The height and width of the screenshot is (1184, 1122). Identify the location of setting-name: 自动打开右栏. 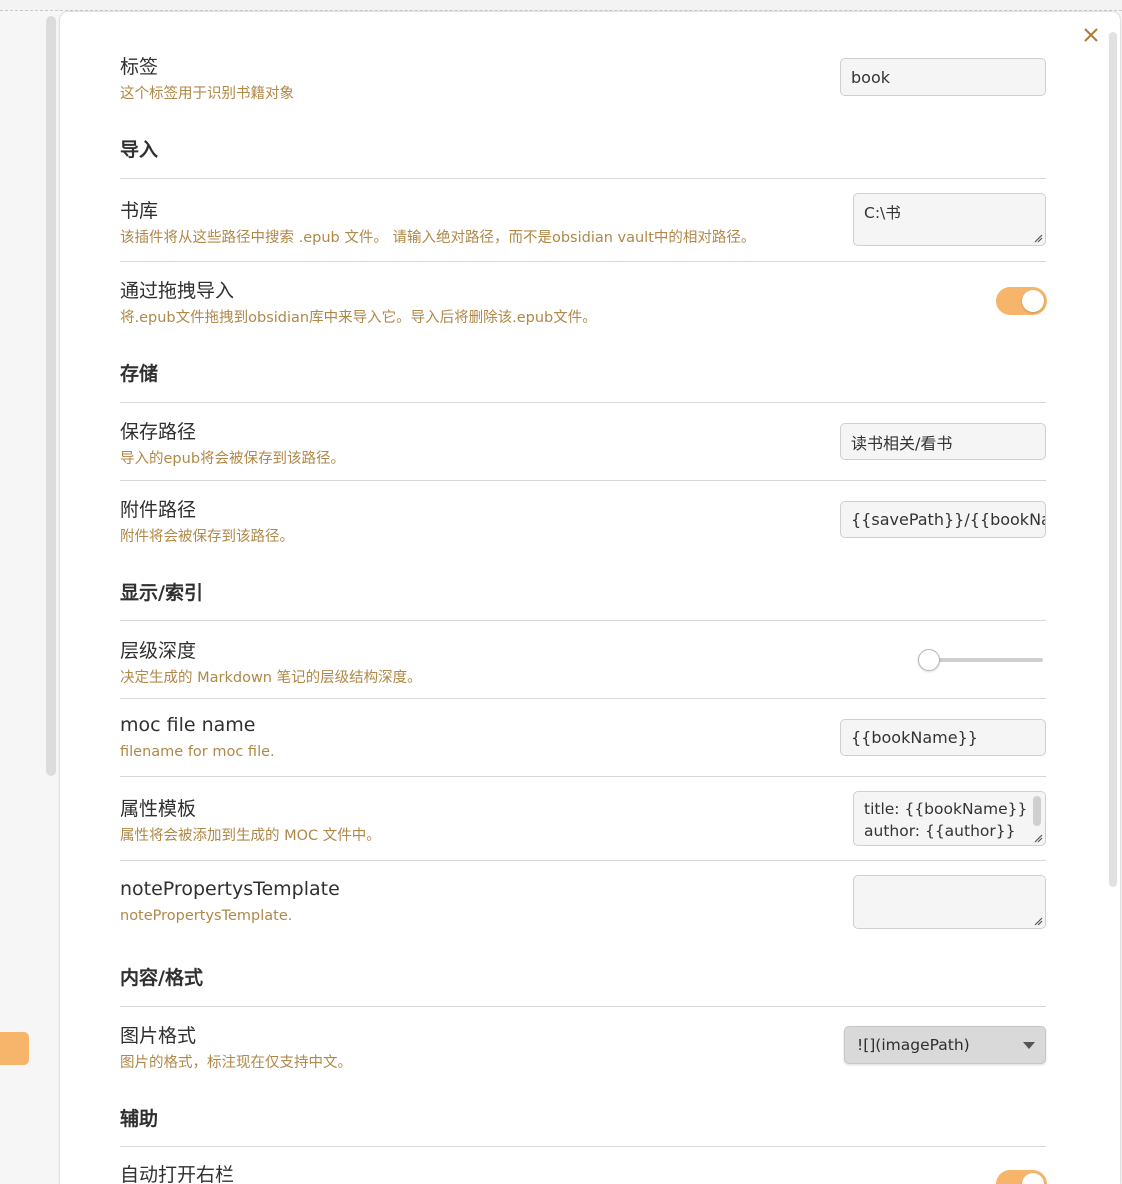
(177, 1174).